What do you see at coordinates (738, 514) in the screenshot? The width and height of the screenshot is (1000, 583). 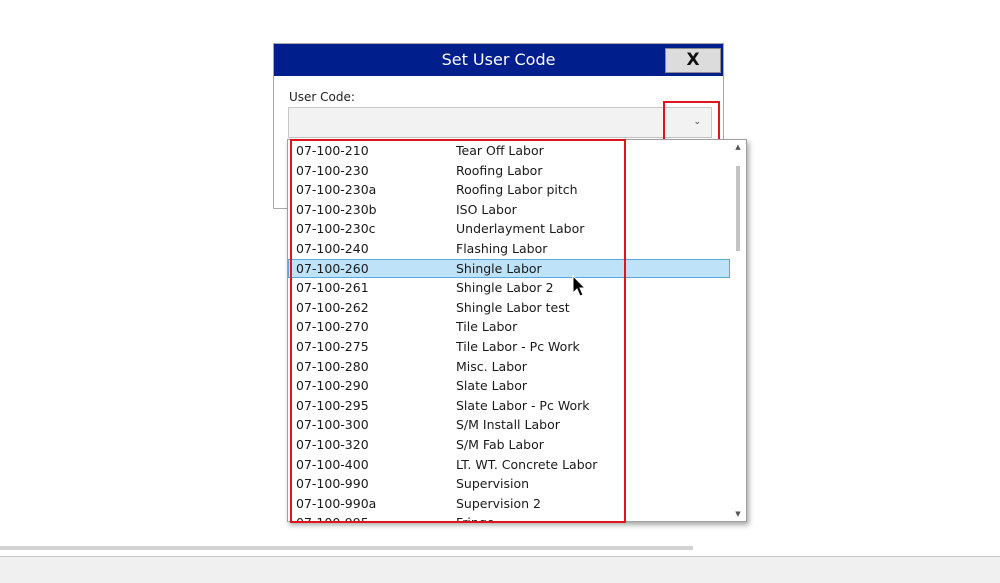 I see `scroll-down-arrow-icon: ▼` at bounding box center [738, 514].